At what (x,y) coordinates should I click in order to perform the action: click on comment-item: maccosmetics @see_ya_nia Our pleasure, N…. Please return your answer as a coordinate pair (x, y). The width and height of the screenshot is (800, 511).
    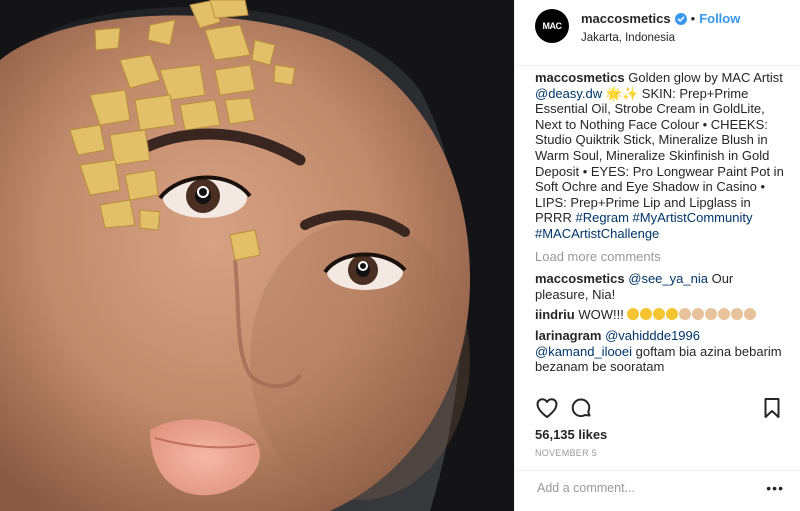
    Looking at the image, I should click on (660, 286).